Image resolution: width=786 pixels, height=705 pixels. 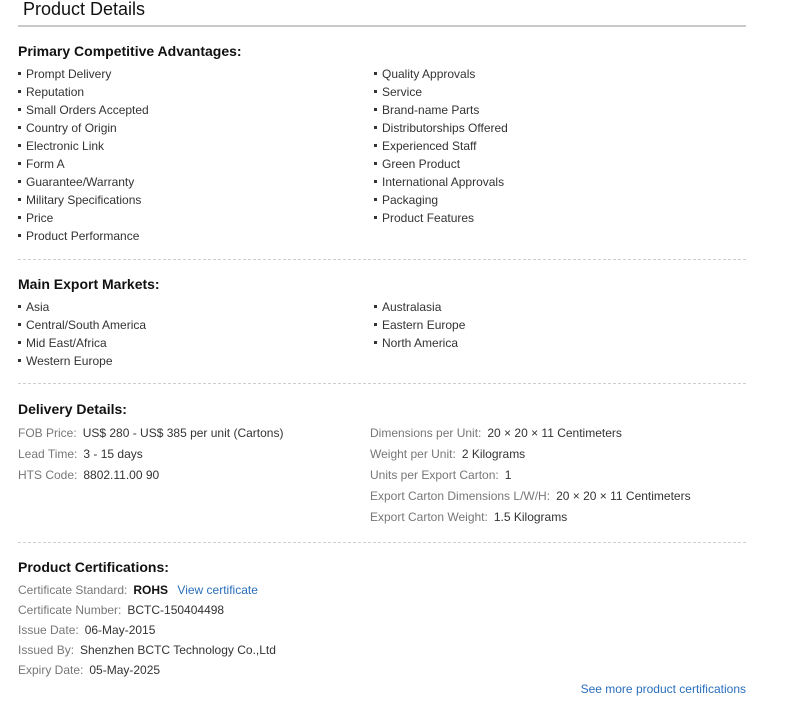 What do you see at coordinates (560, 182) in the screenshot?
I see `list-item: International Approvals` at bounding box center [560, 182].